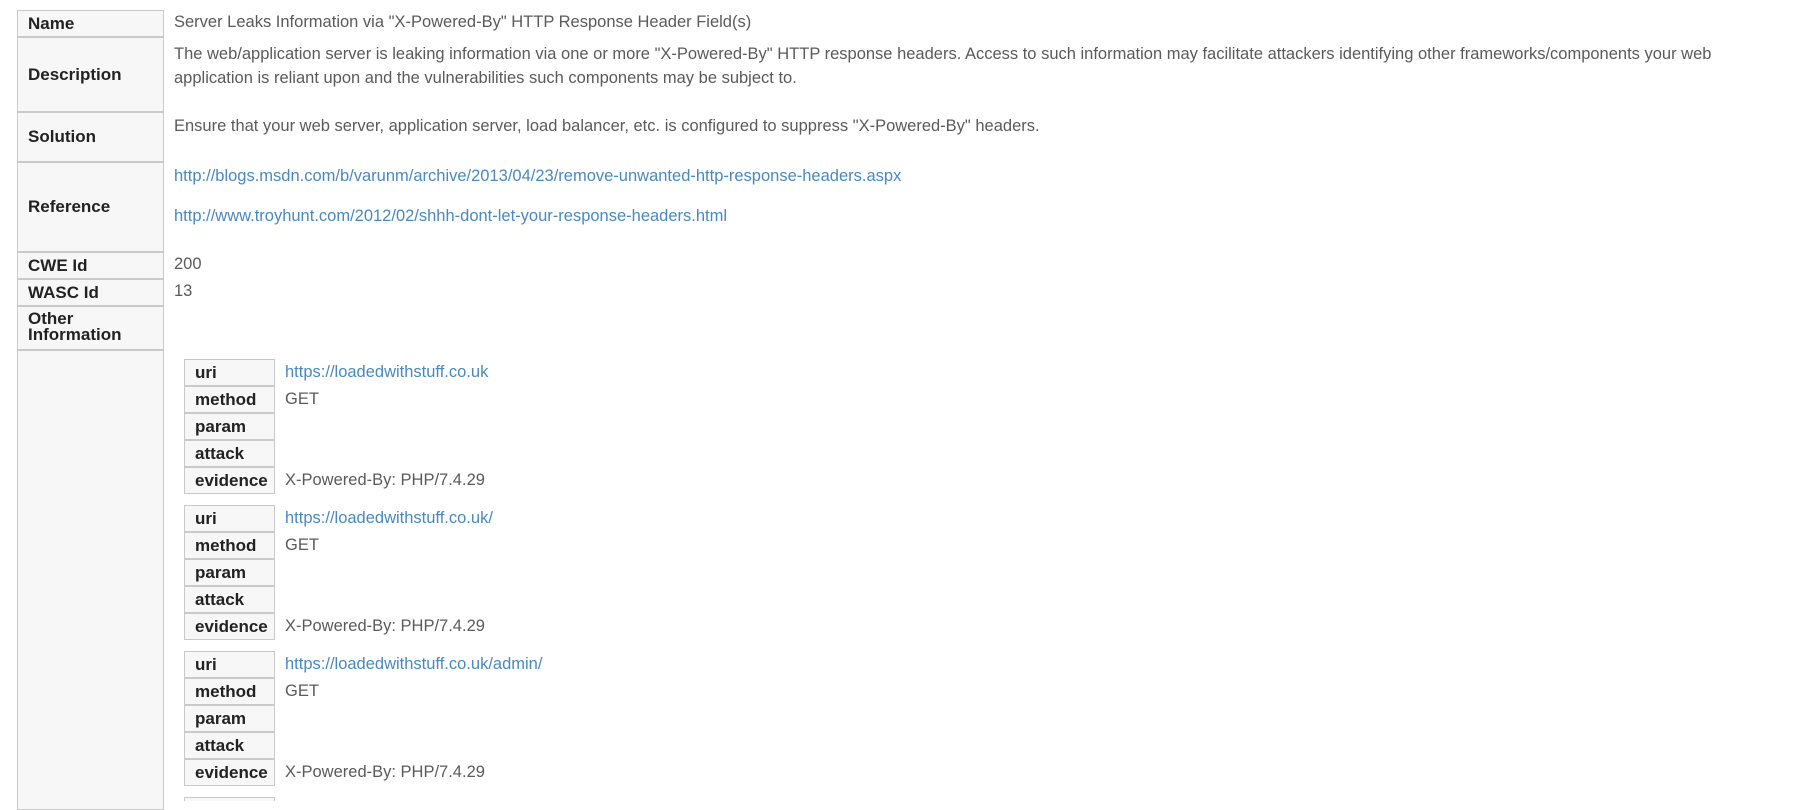 The width and height of the screenshot is (1817, 810). What do you see at coordinates (90, 265) in the screenshot?
I see `cwe-id-label: CWE Id` at bounding box center [90, 265].